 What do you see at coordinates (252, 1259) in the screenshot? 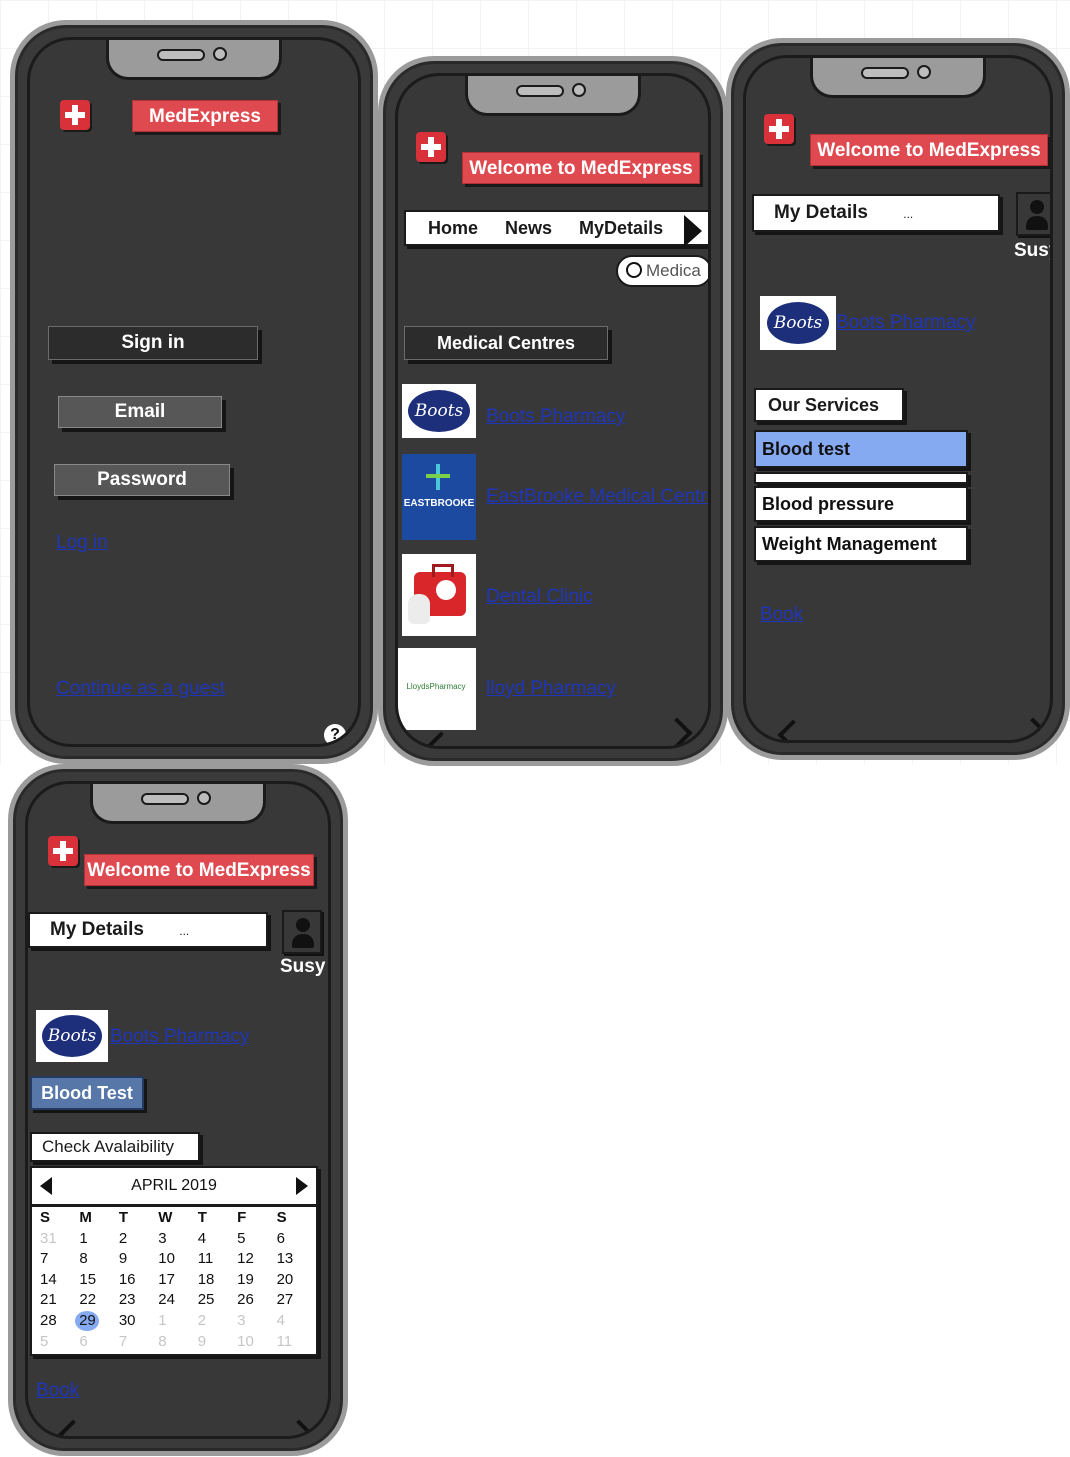
I see `calendar-day: 12` at bounding box center [252, 1259].